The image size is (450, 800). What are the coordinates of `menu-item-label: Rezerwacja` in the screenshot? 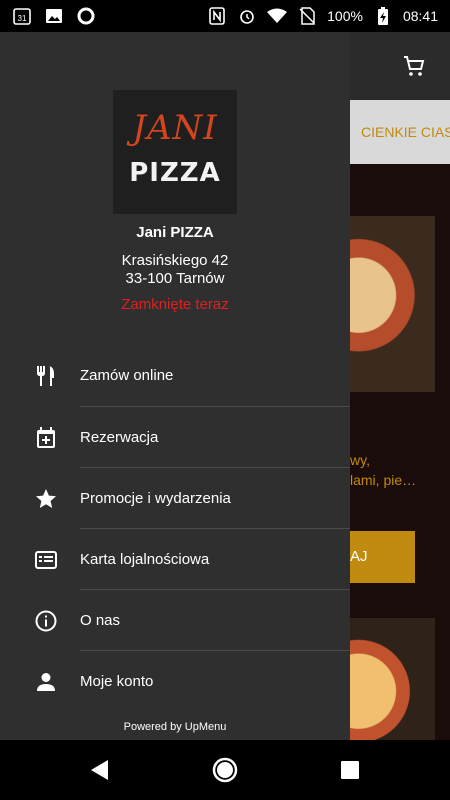 It's located at (119, 437).